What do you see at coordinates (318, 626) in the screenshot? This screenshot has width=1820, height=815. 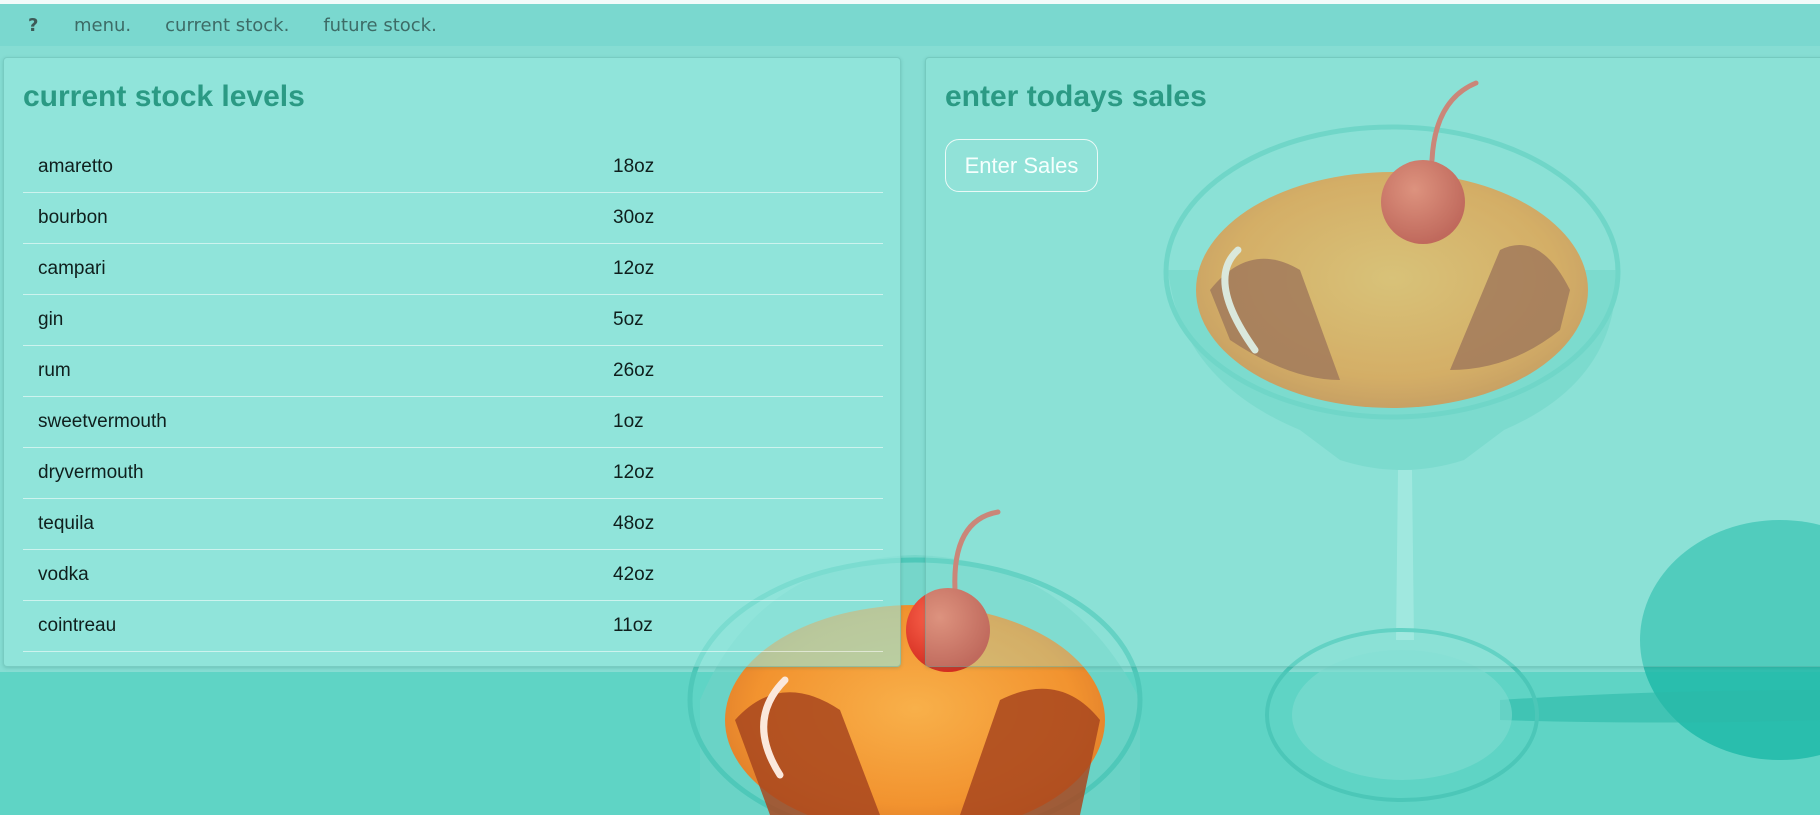 I see `stock-item-name: cointreau` at bounding box center [318, 626].